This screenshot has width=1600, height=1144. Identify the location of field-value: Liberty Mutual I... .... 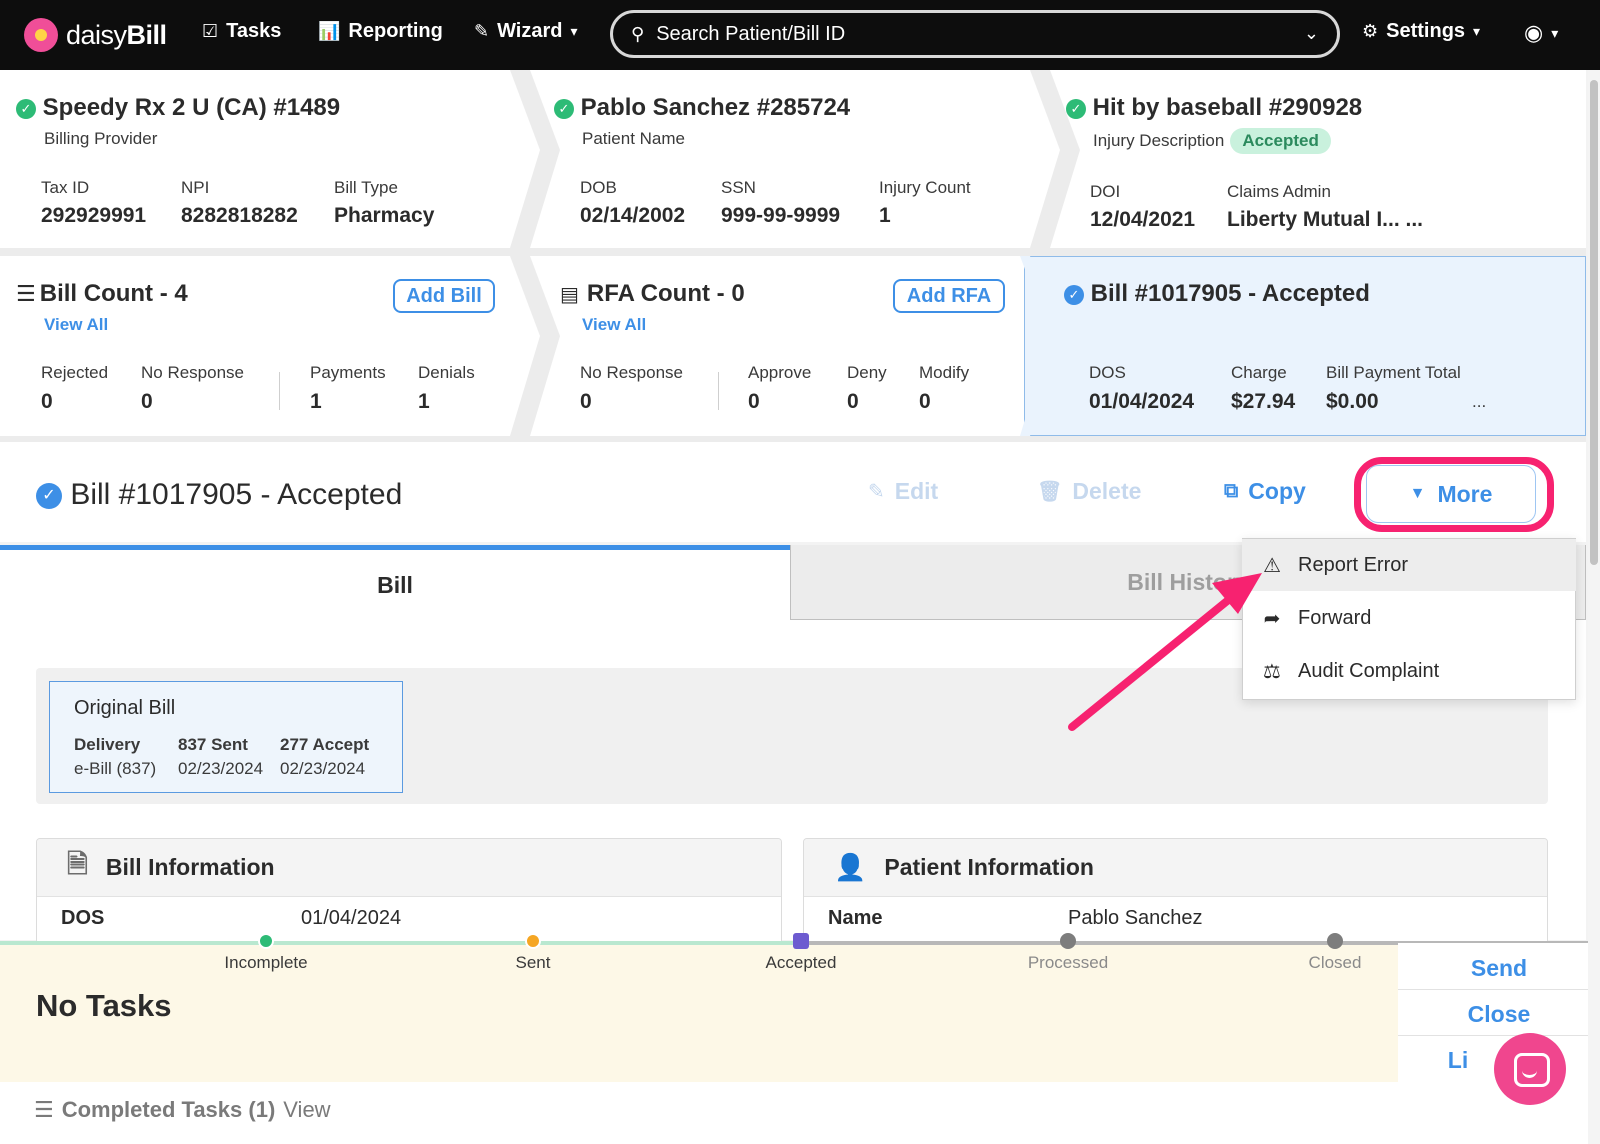
(1325, 219).